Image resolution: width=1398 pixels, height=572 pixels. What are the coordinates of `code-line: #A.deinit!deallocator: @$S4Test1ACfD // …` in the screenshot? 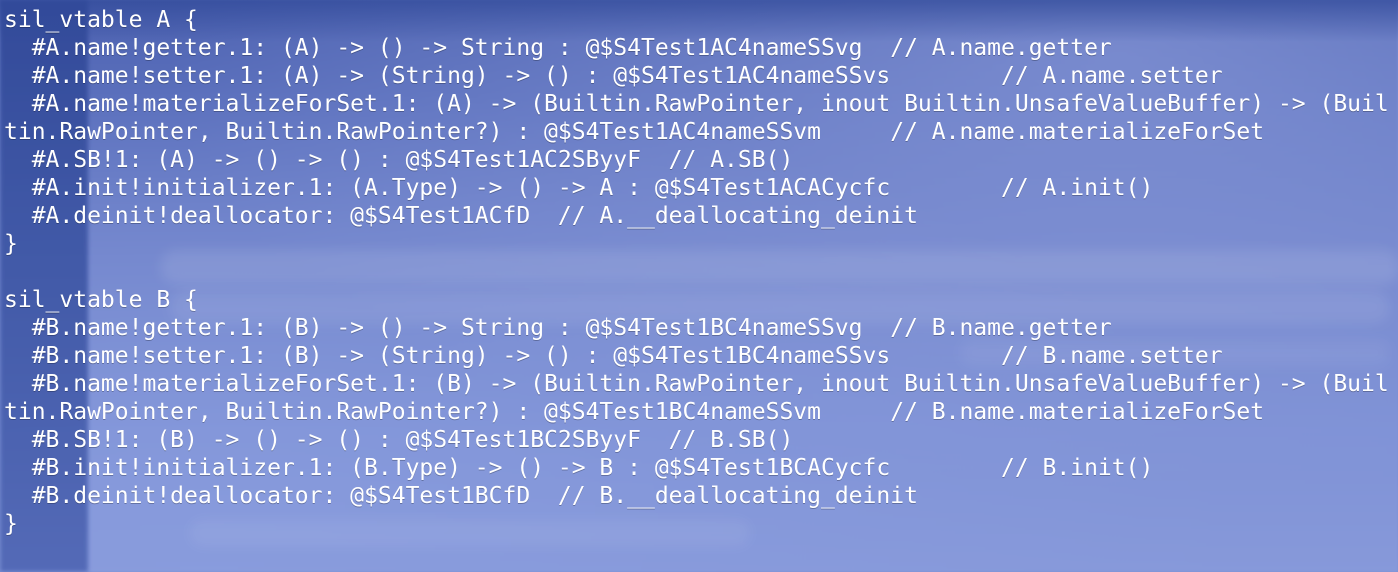 It's located at (461, 216).